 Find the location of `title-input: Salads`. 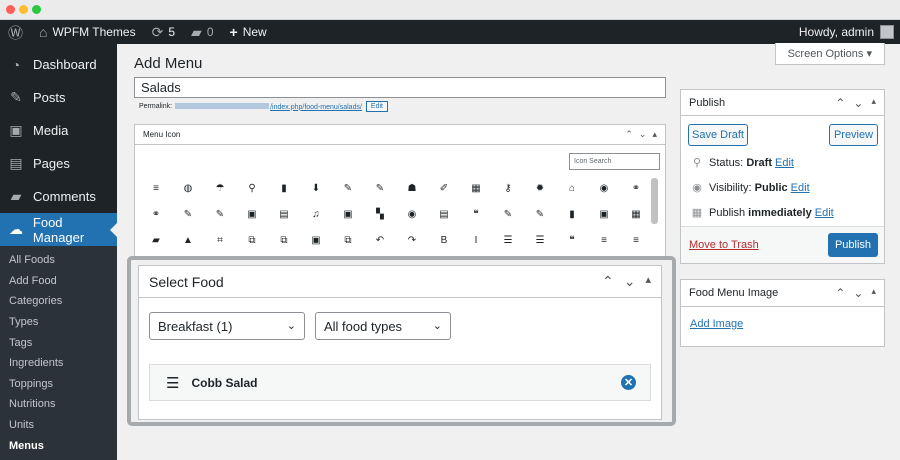

title-input: Salads is located at coordinates (400, 87).